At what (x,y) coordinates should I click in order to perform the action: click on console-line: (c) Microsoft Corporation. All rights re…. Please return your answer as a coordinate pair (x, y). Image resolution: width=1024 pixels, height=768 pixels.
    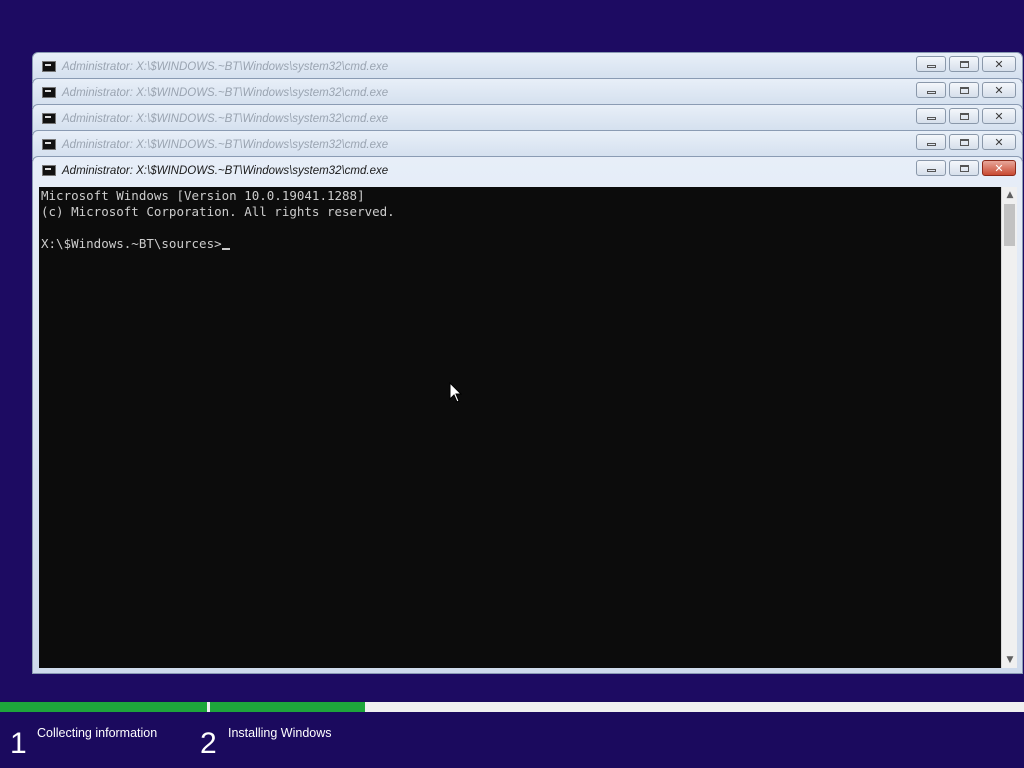
    Looking at the image, I should click on (218, 211).